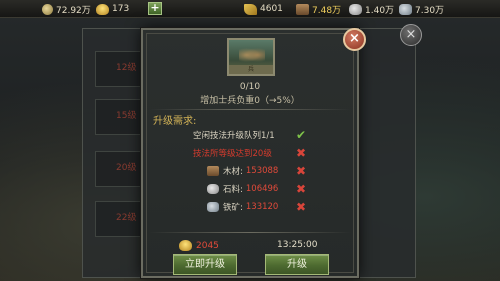  What do you see at coordinates (273, 153) in the screenshot?
I see `requirement-building-level: 技法所等级达到20级 ✖` at bounding box center [273, 153].